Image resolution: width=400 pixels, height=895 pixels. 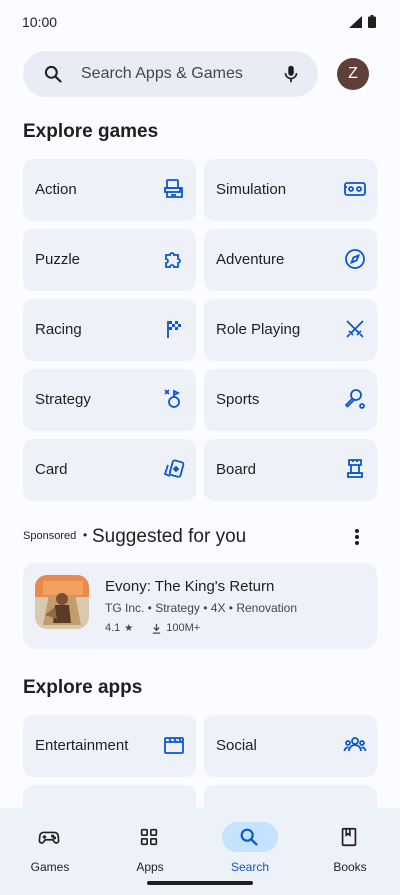 I want to click on checkered-flag-icon, so click(x=174, y=329).